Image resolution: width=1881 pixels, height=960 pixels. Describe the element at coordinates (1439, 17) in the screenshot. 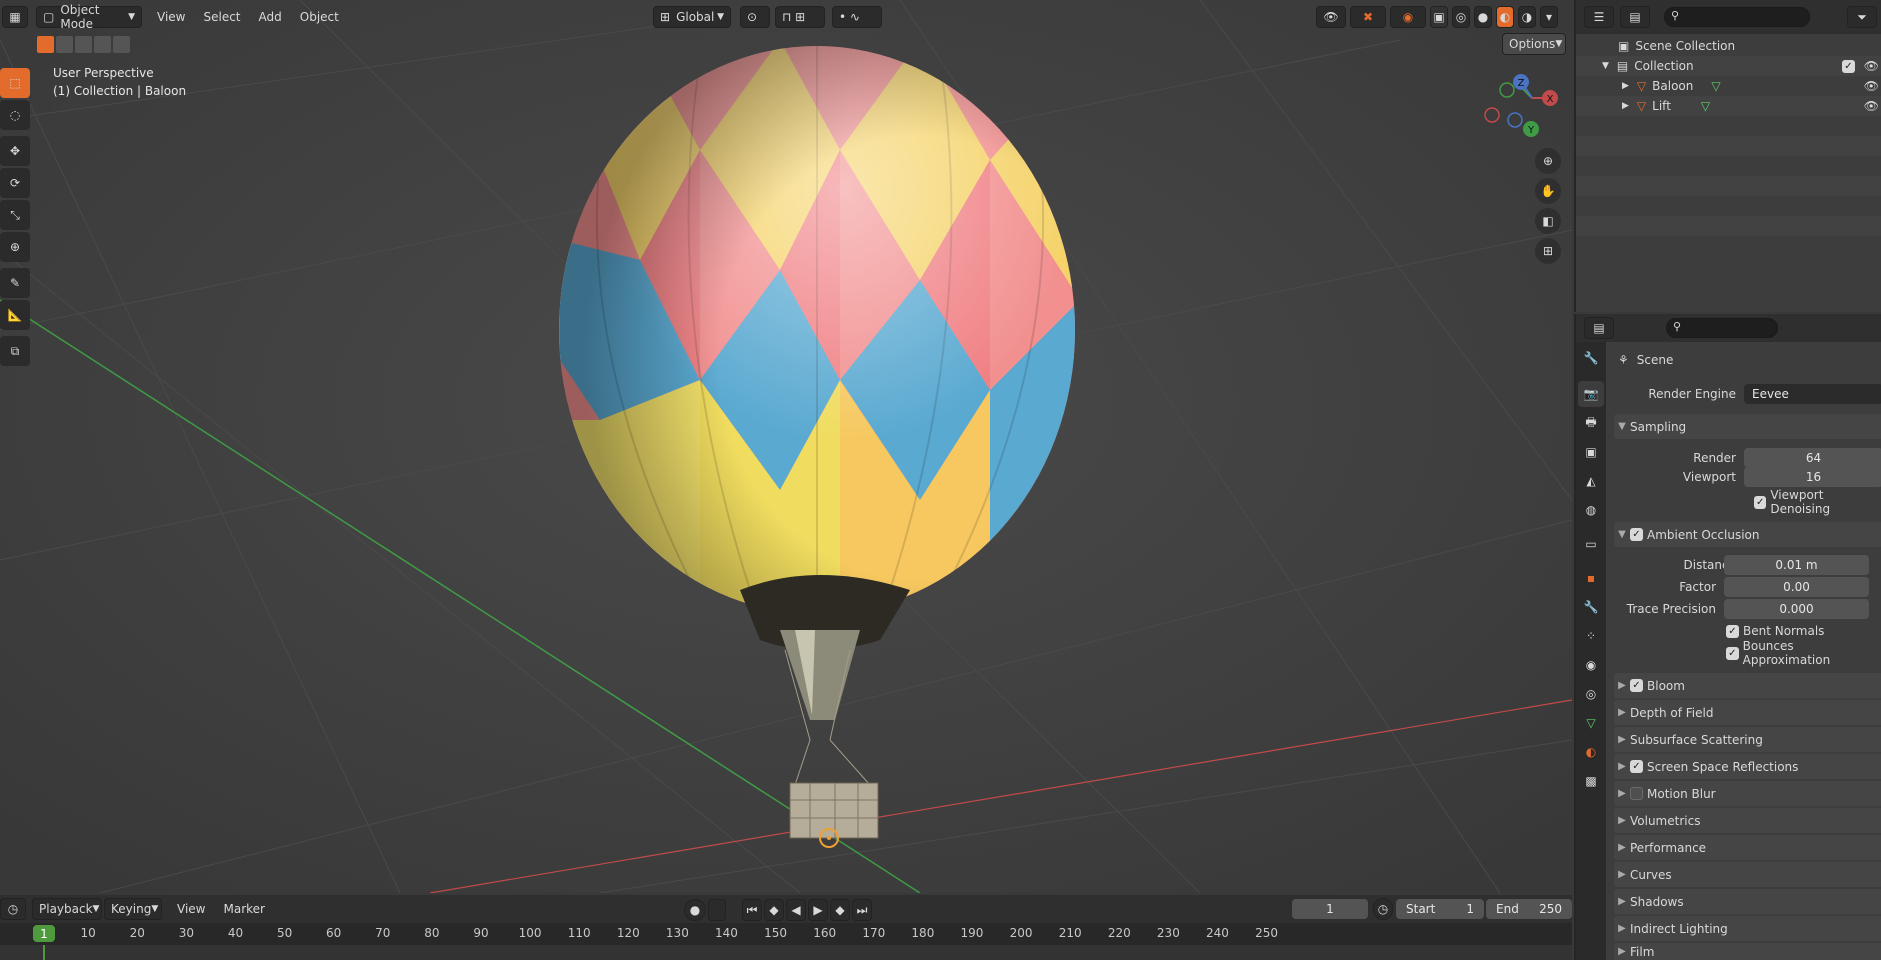

I see `xray-icon: ▣` at that location.